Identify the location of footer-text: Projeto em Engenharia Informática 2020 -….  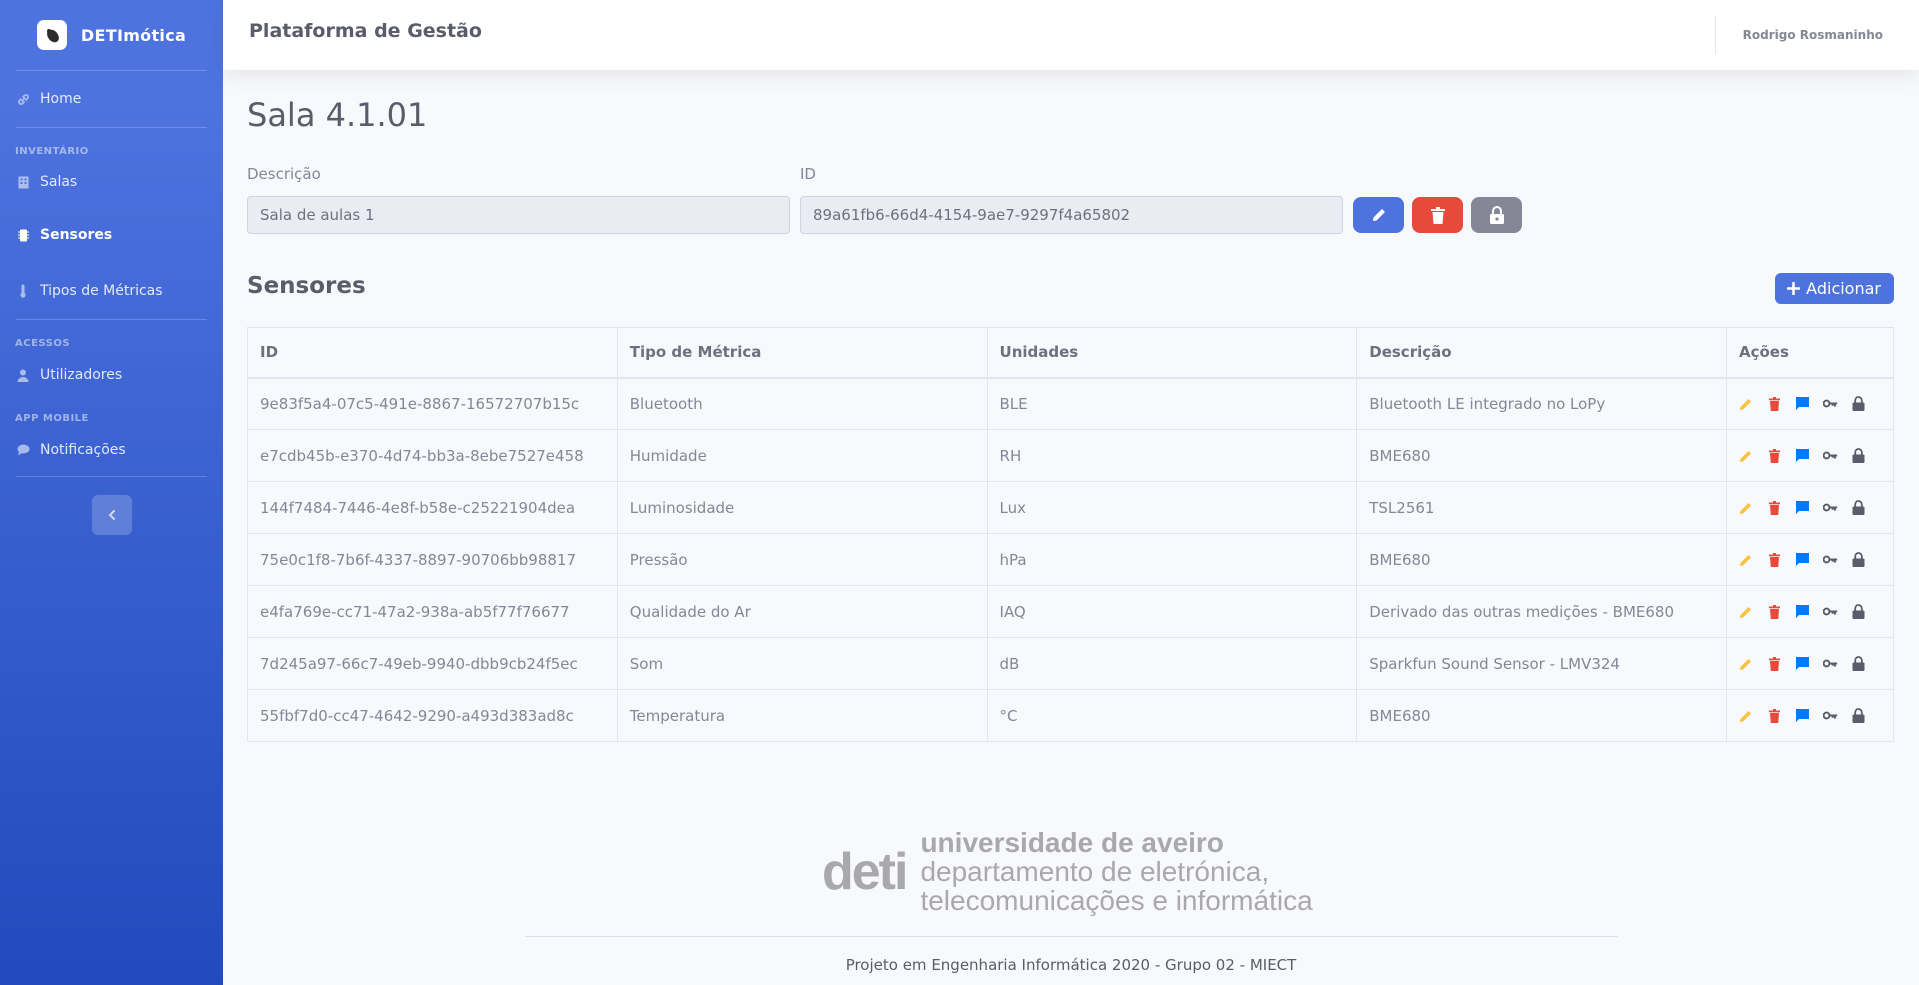
(1071, 965).